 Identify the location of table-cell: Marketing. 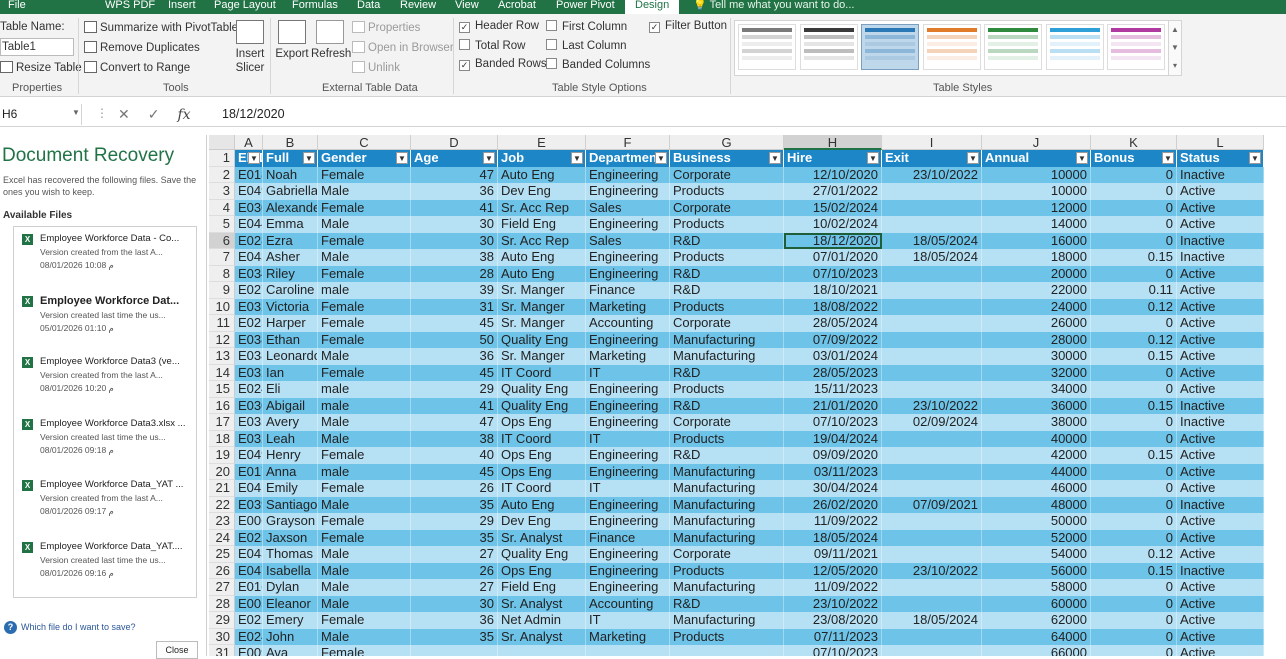
(628, 306).